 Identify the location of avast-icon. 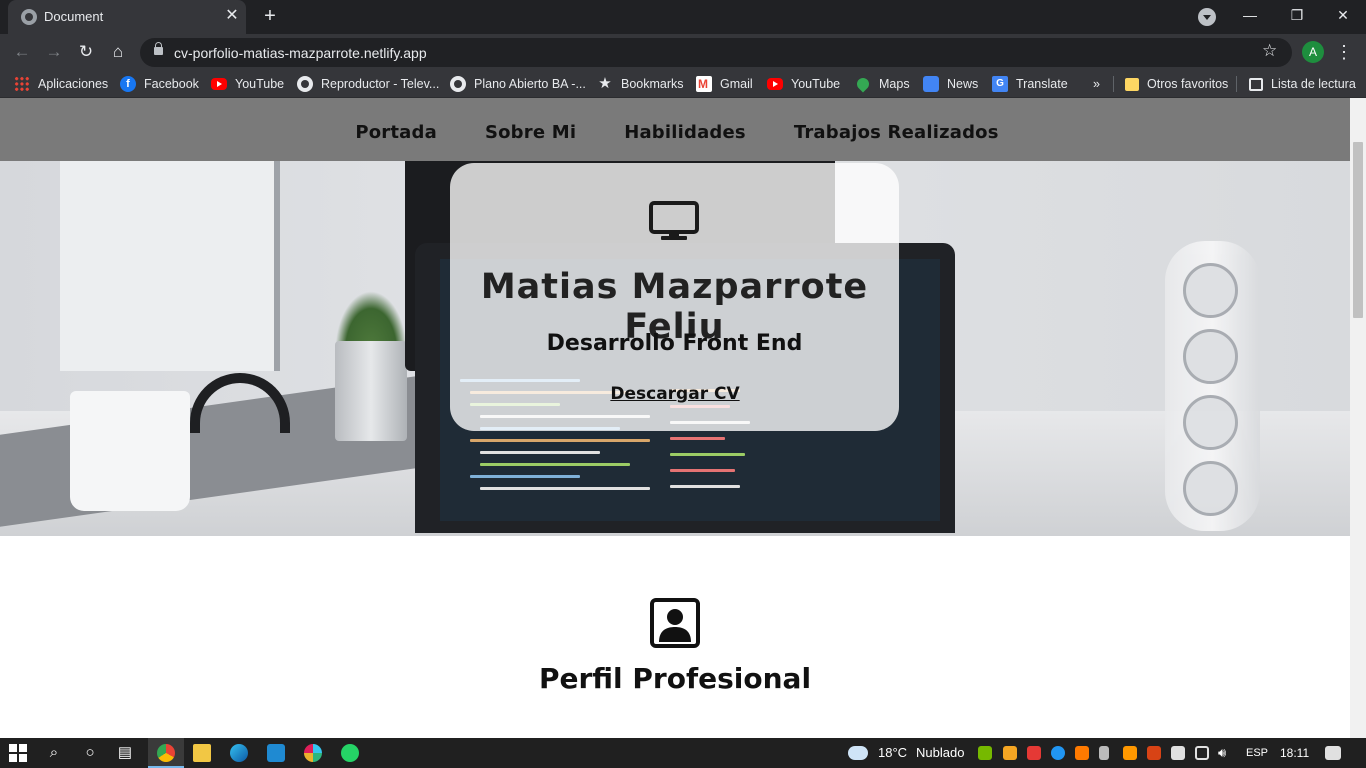
(1082, 753).